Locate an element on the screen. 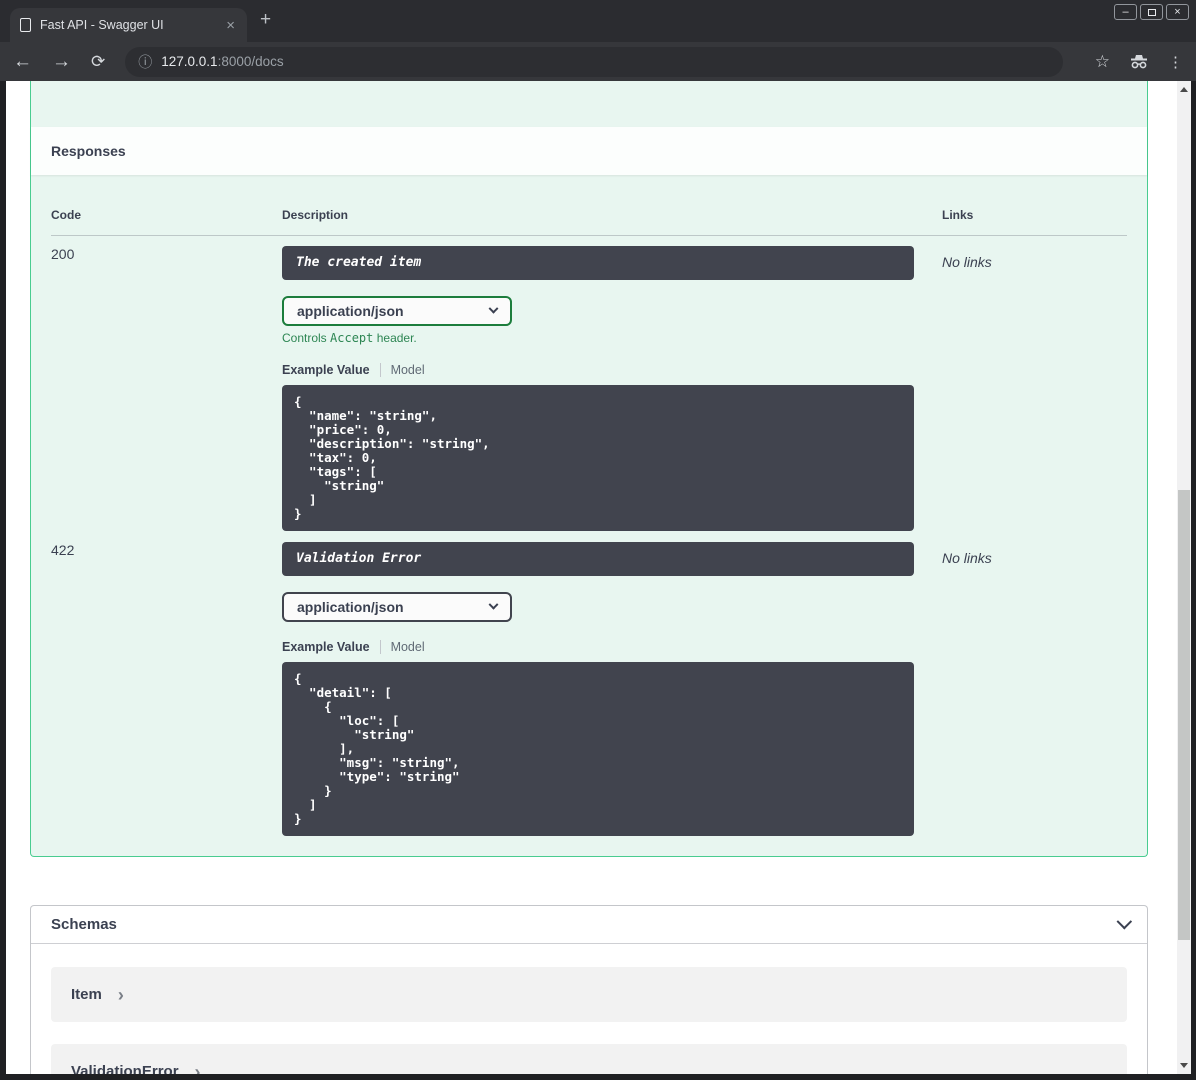 The height and width of the screenshot is (1080, 1196). maximize-button is located at coordinates (1151, 12).